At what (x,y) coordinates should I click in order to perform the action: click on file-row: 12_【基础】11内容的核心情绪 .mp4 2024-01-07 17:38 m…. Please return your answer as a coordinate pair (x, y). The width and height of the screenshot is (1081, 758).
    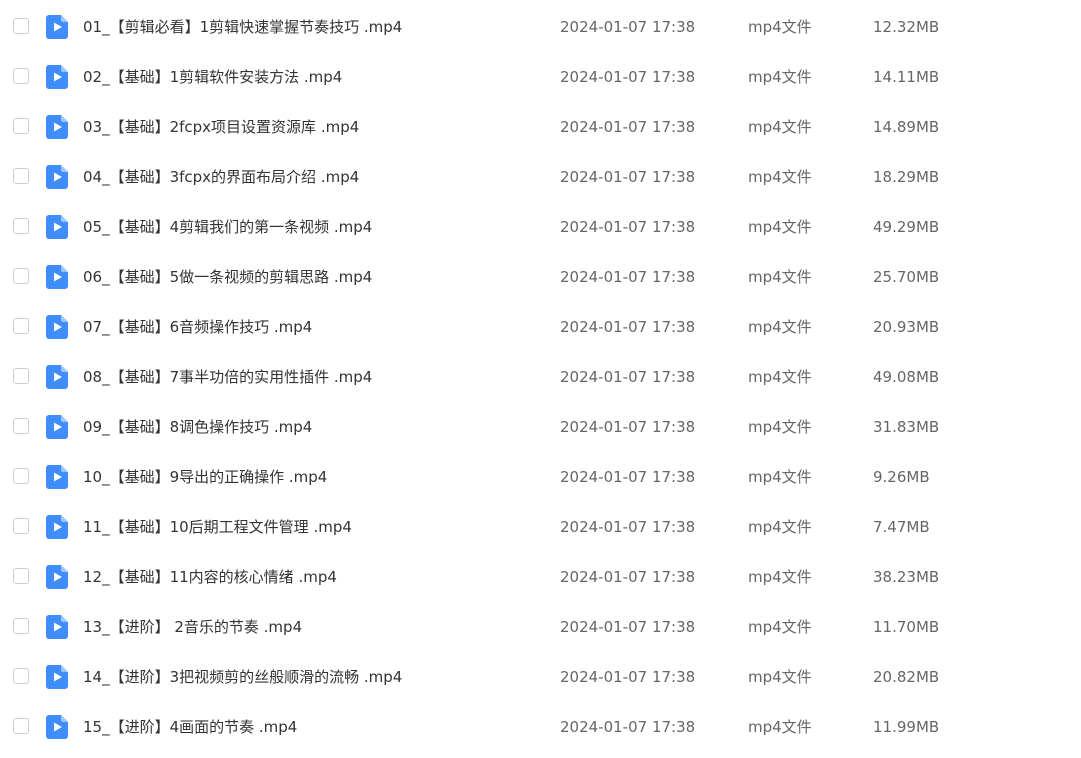
    Looking at the image, I should click on (540, 577).